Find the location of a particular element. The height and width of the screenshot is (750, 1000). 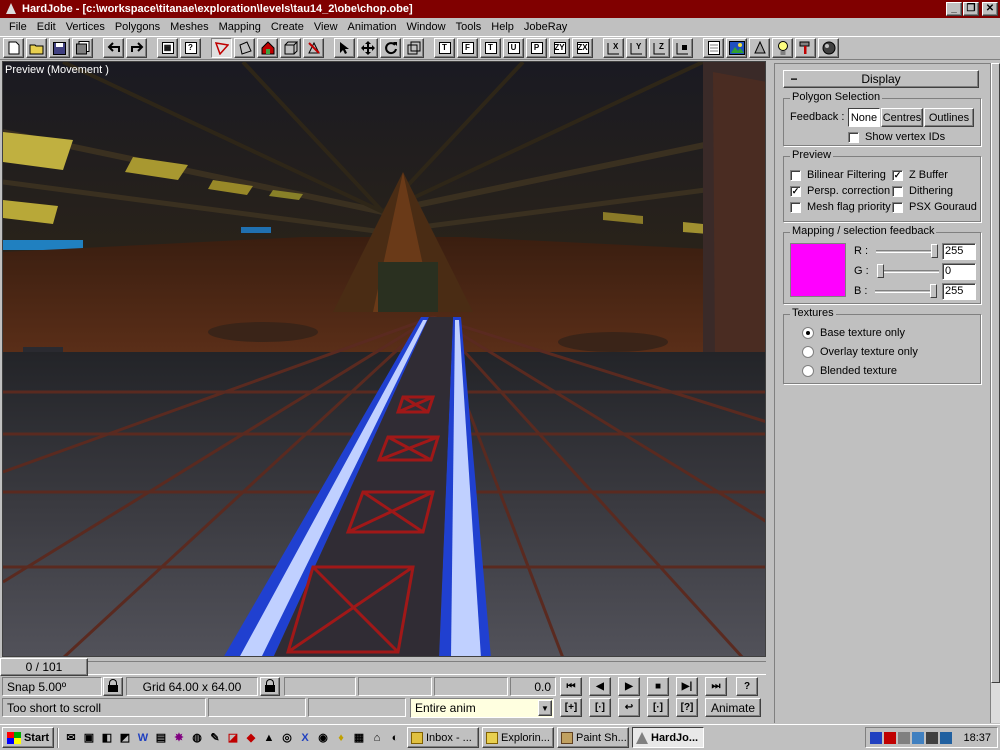

save-all-button is located at coordinates (82, 48).